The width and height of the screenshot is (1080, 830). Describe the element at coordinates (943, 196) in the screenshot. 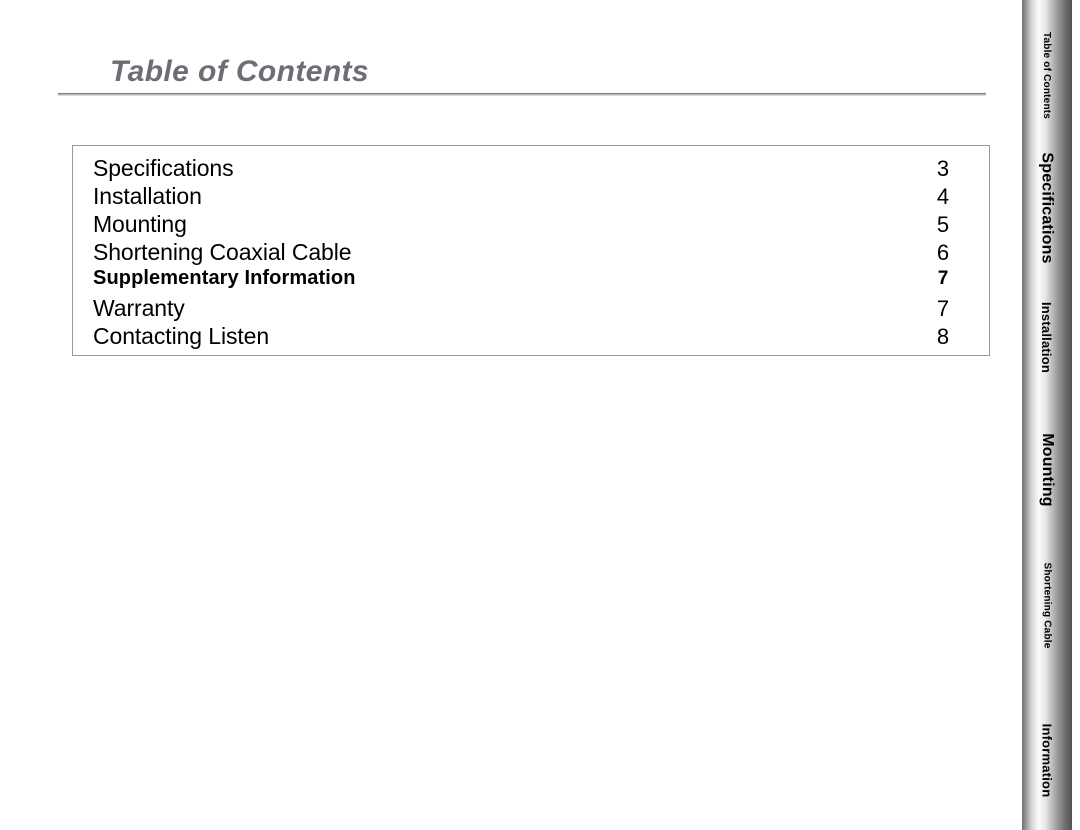

I see `toc-entry-page-number: 4` at that location.